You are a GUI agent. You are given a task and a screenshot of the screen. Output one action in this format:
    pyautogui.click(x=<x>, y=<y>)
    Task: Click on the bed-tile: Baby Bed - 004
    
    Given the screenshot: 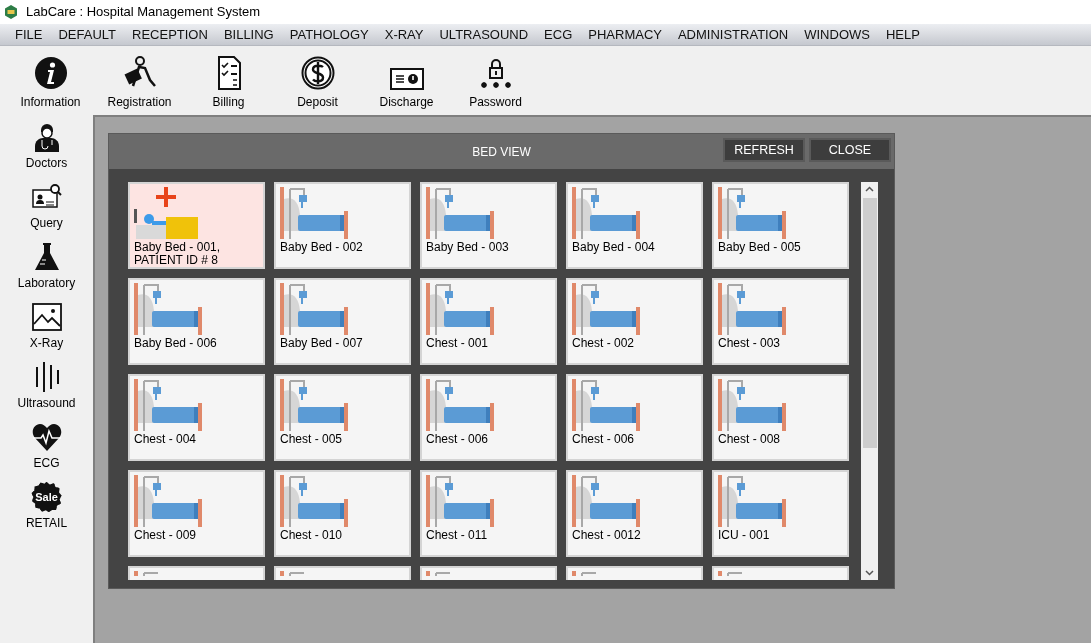 What is the action you would take?
    pyautogui.click(x=634, y=225)
    